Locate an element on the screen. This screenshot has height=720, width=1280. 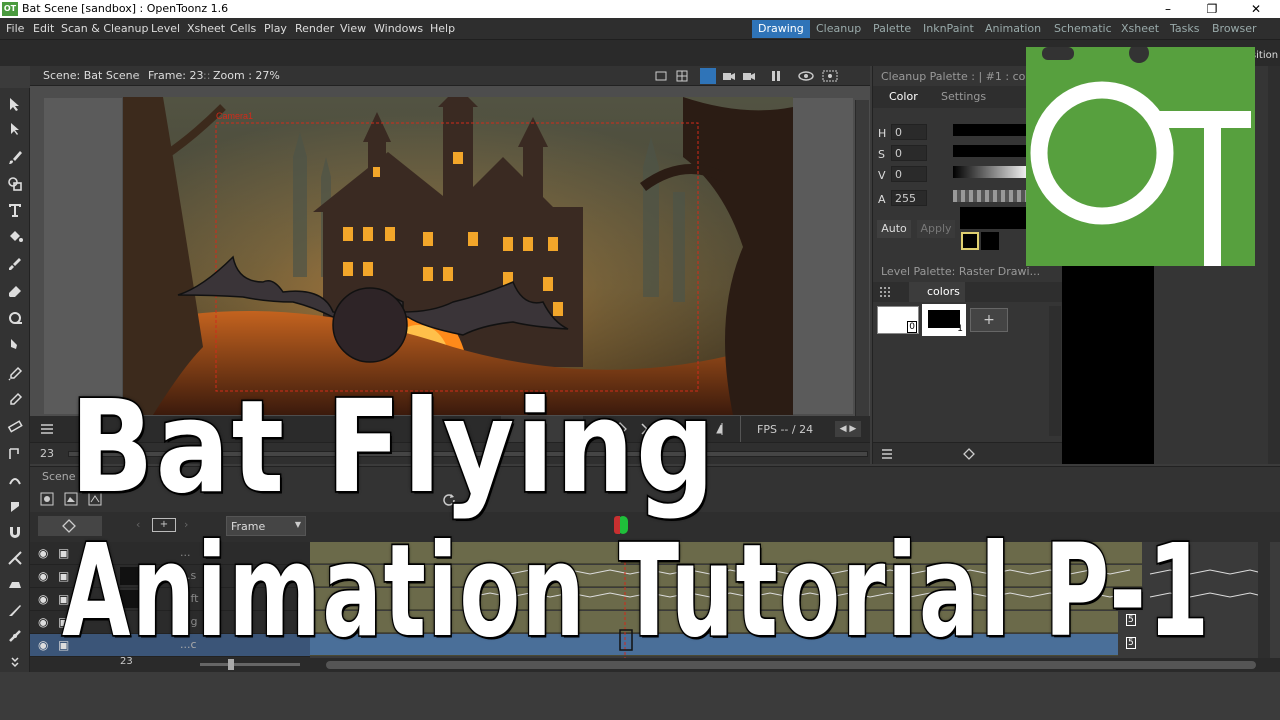
cutter-tool-icon is located at coordinates (15, 610).